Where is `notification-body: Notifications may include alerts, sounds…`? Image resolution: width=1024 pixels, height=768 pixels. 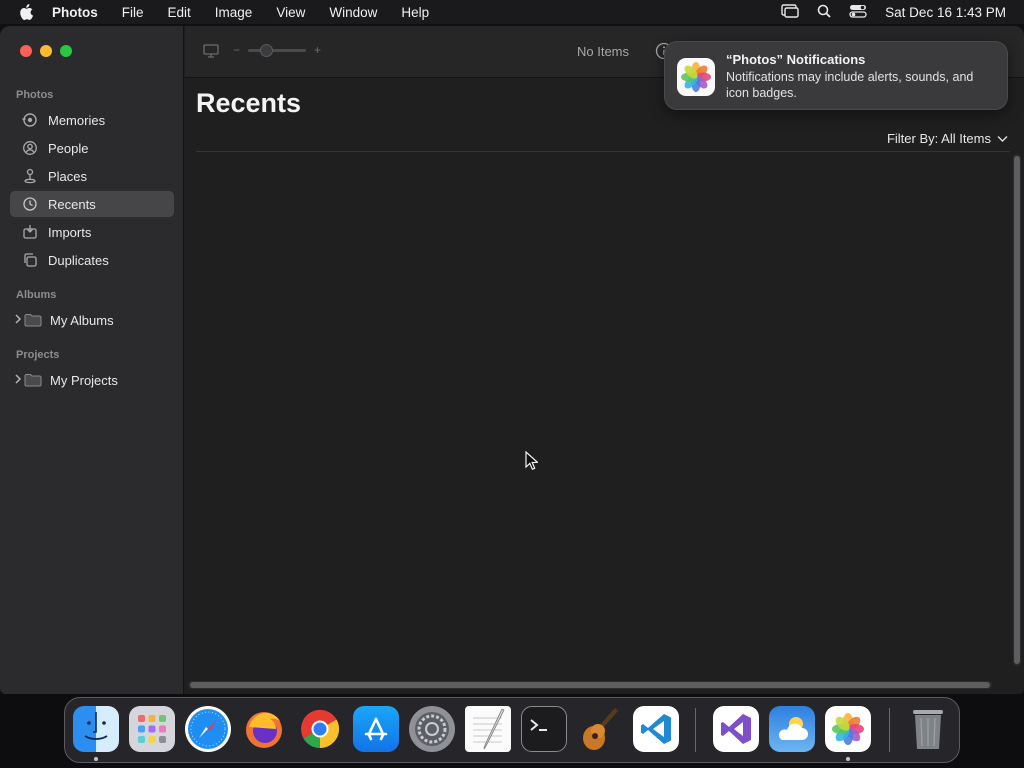
notification-body: Notifications may include alerts, sounds… is located at coordinates (850, 85).